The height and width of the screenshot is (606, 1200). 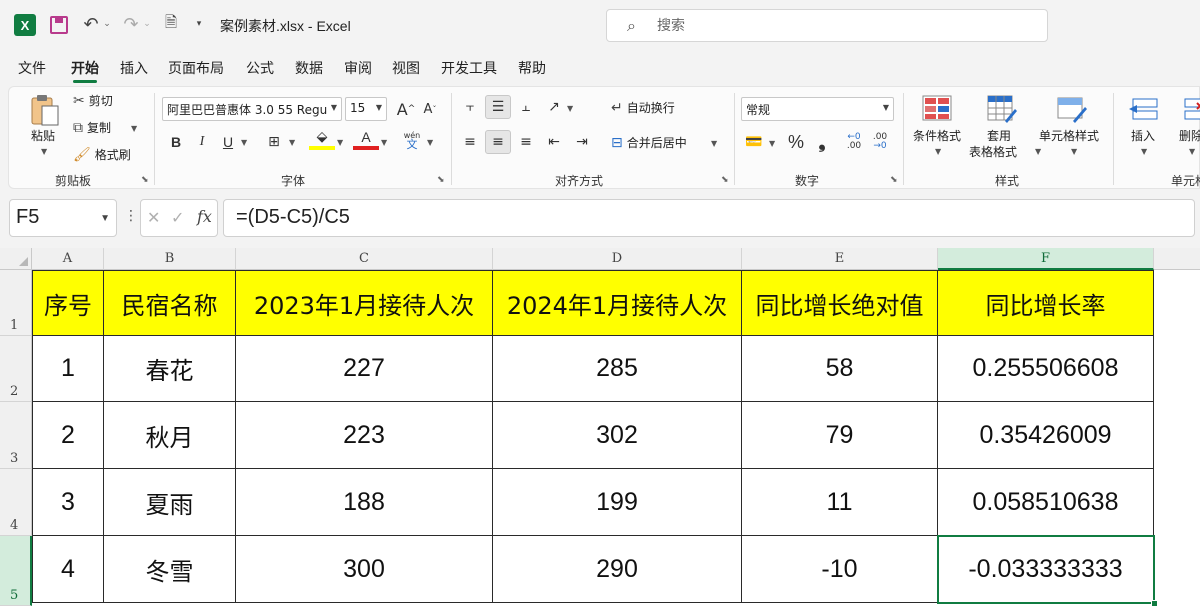 I want to click on currency-dropdown-icon: ▼, so click(x=772, y=143).